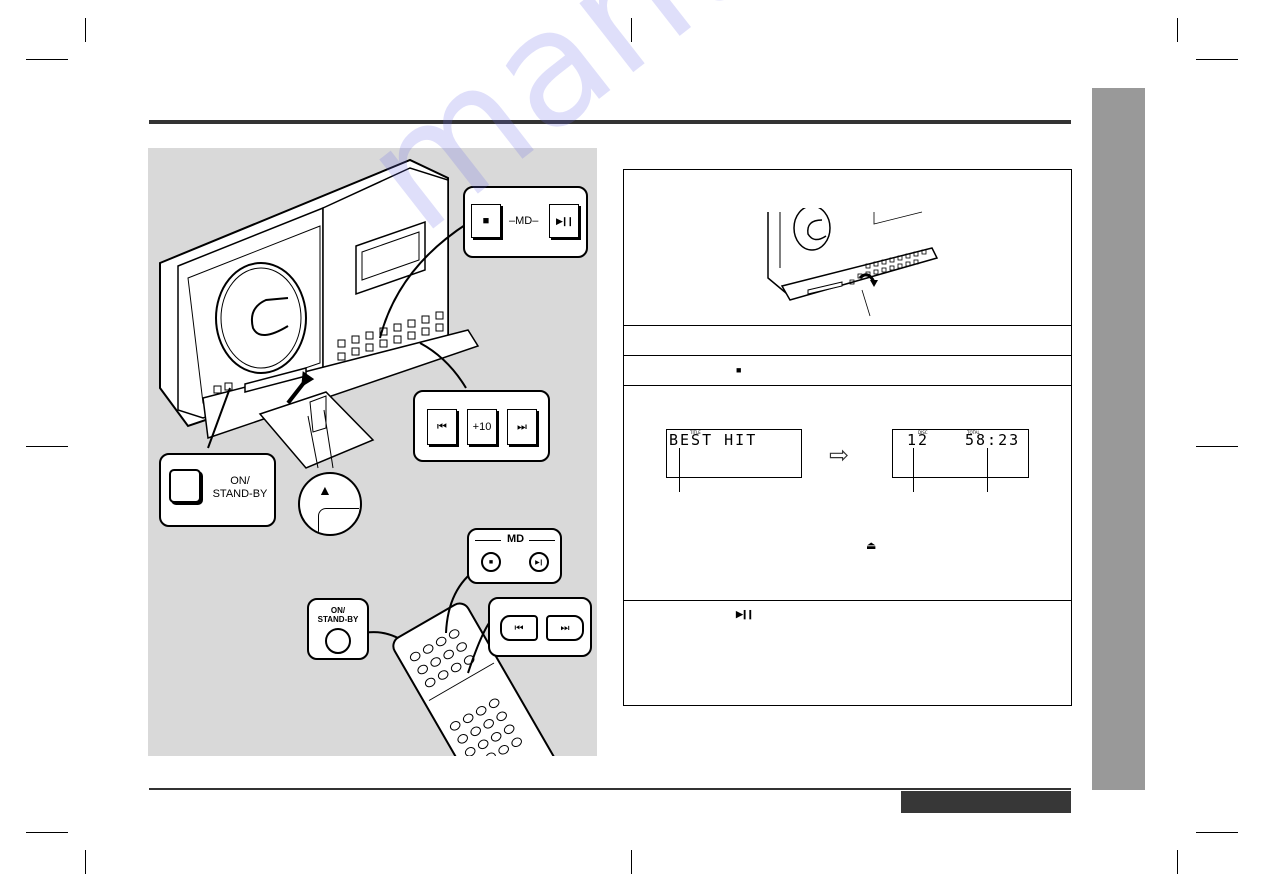 The image size is (1263, 893). What do you see at coordinates (610, 789) in the screenshot?
I see `footer-rule` at bounding box center [610, 789].